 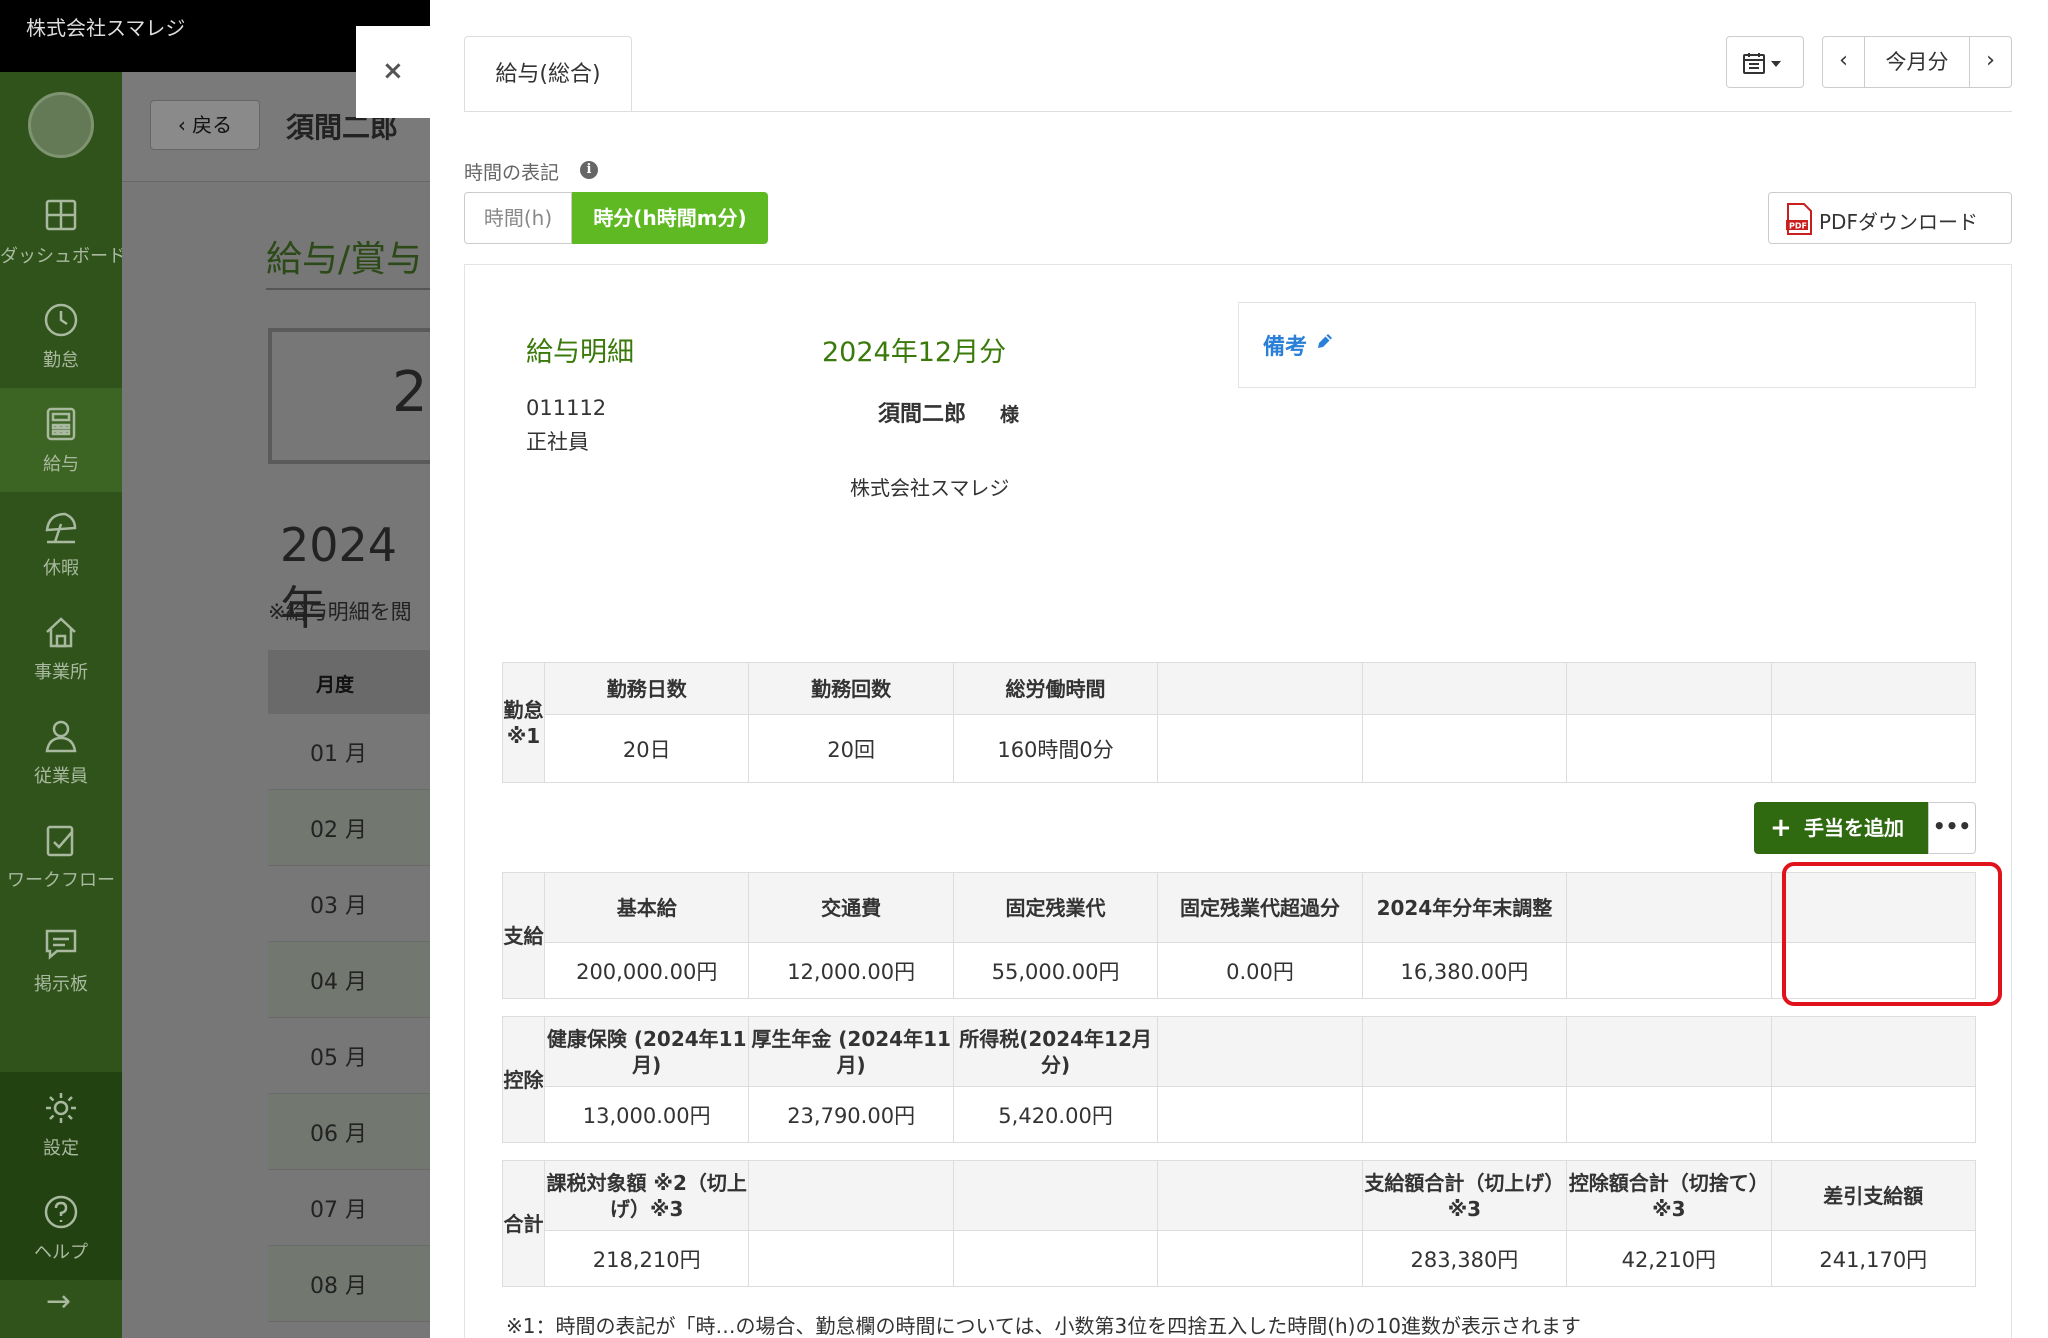 What do you see at coordinates (518, 218) in the screenshot?
I see `time-format-hours-toggle: 時間(h)` at bounding box center [518, 218].